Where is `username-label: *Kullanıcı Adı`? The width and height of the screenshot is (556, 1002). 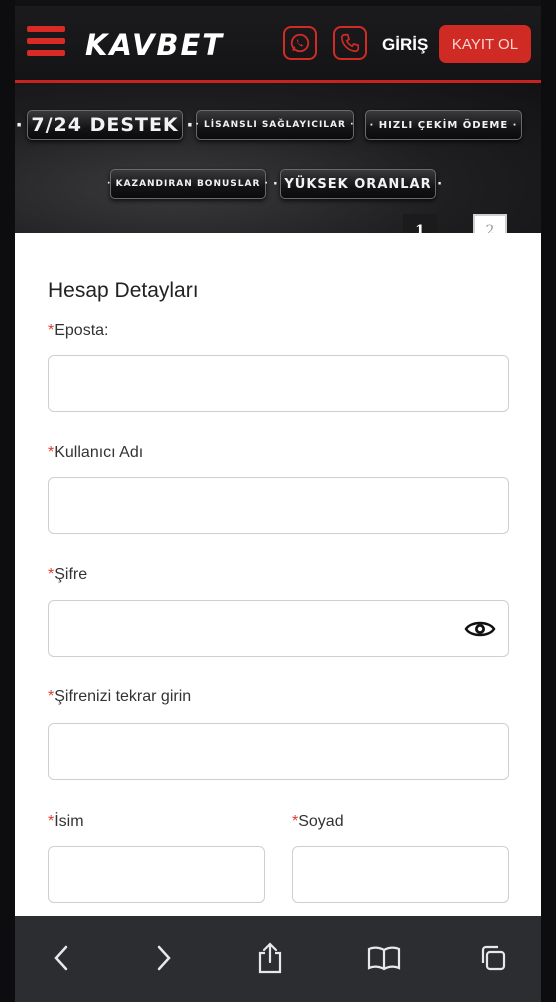 username-label: *Kullanıcı Adı is located at coordinates (95, 453).